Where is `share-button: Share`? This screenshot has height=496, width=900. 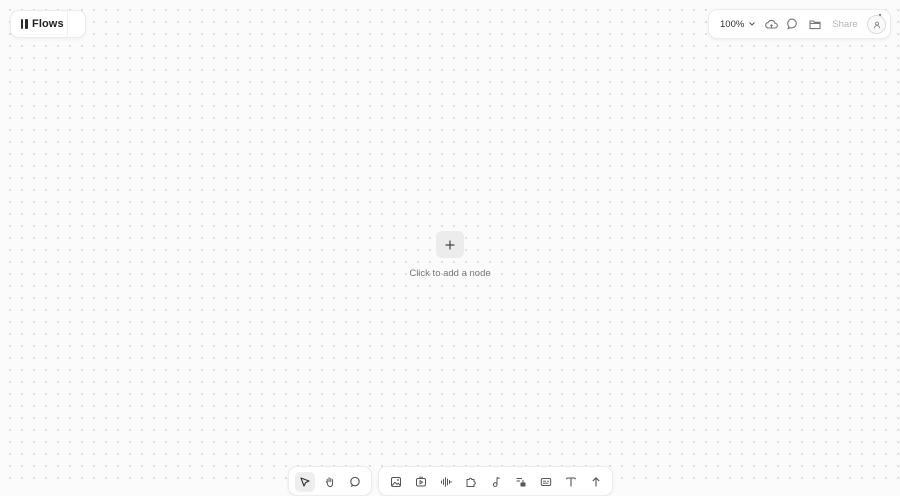 share-button: Share is located at coordinates (844, 24).